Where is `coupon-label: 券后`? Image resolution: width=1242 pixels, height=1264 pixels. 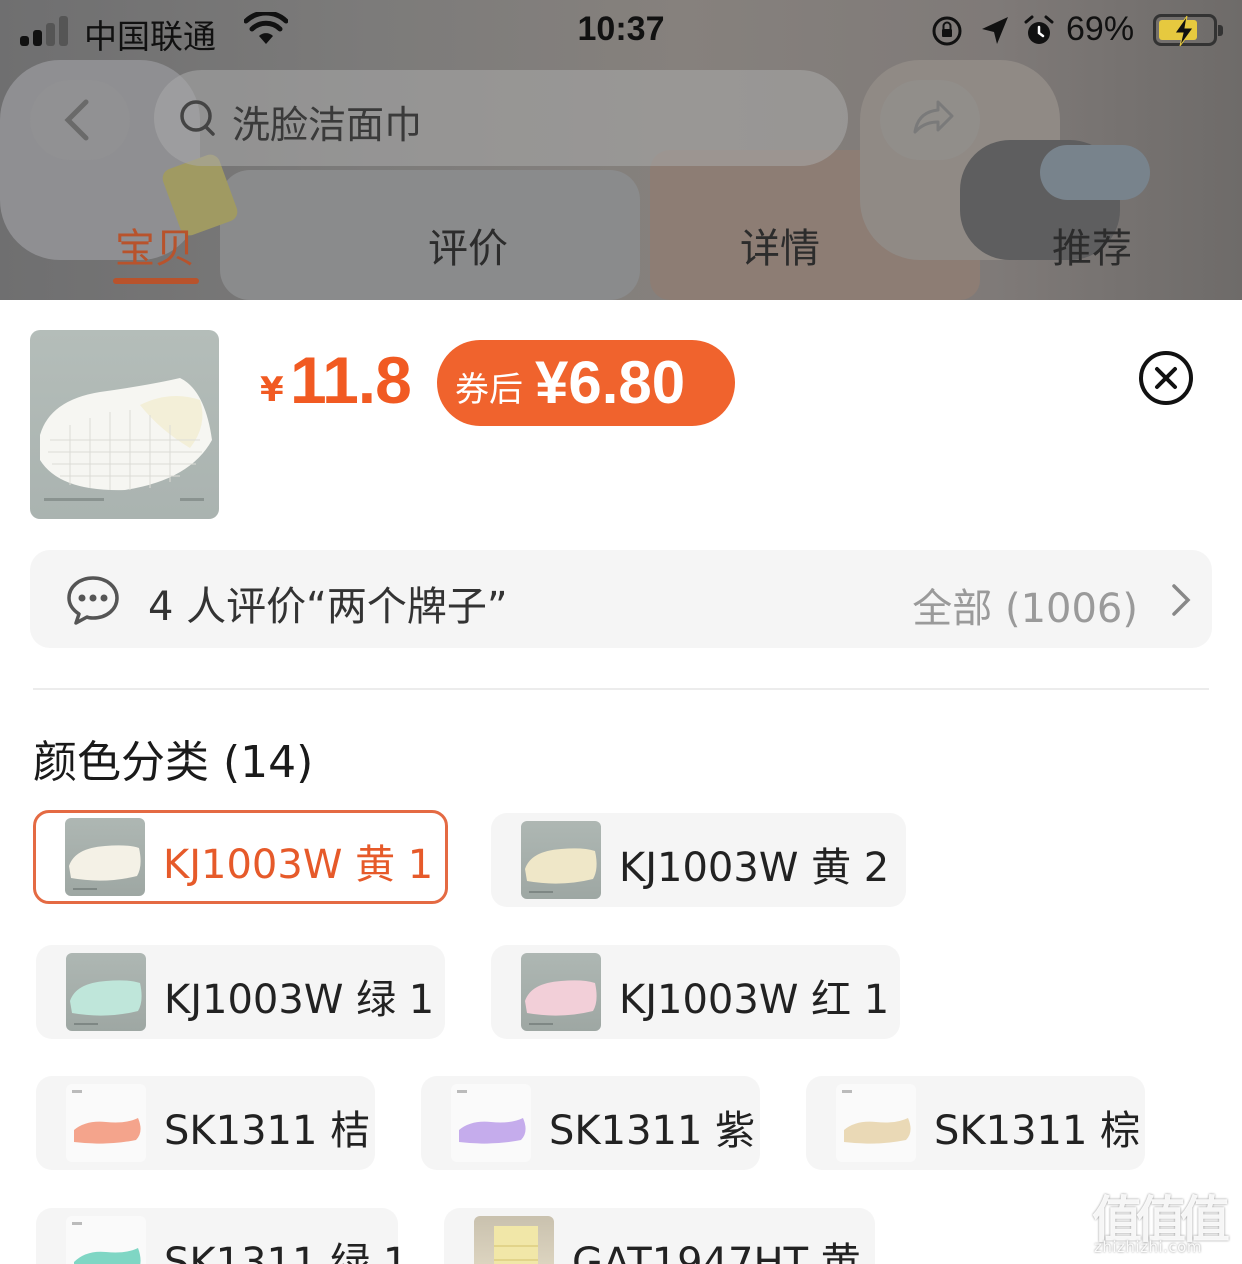 coupon-label: 券后 is located at coordinates (489, 390).